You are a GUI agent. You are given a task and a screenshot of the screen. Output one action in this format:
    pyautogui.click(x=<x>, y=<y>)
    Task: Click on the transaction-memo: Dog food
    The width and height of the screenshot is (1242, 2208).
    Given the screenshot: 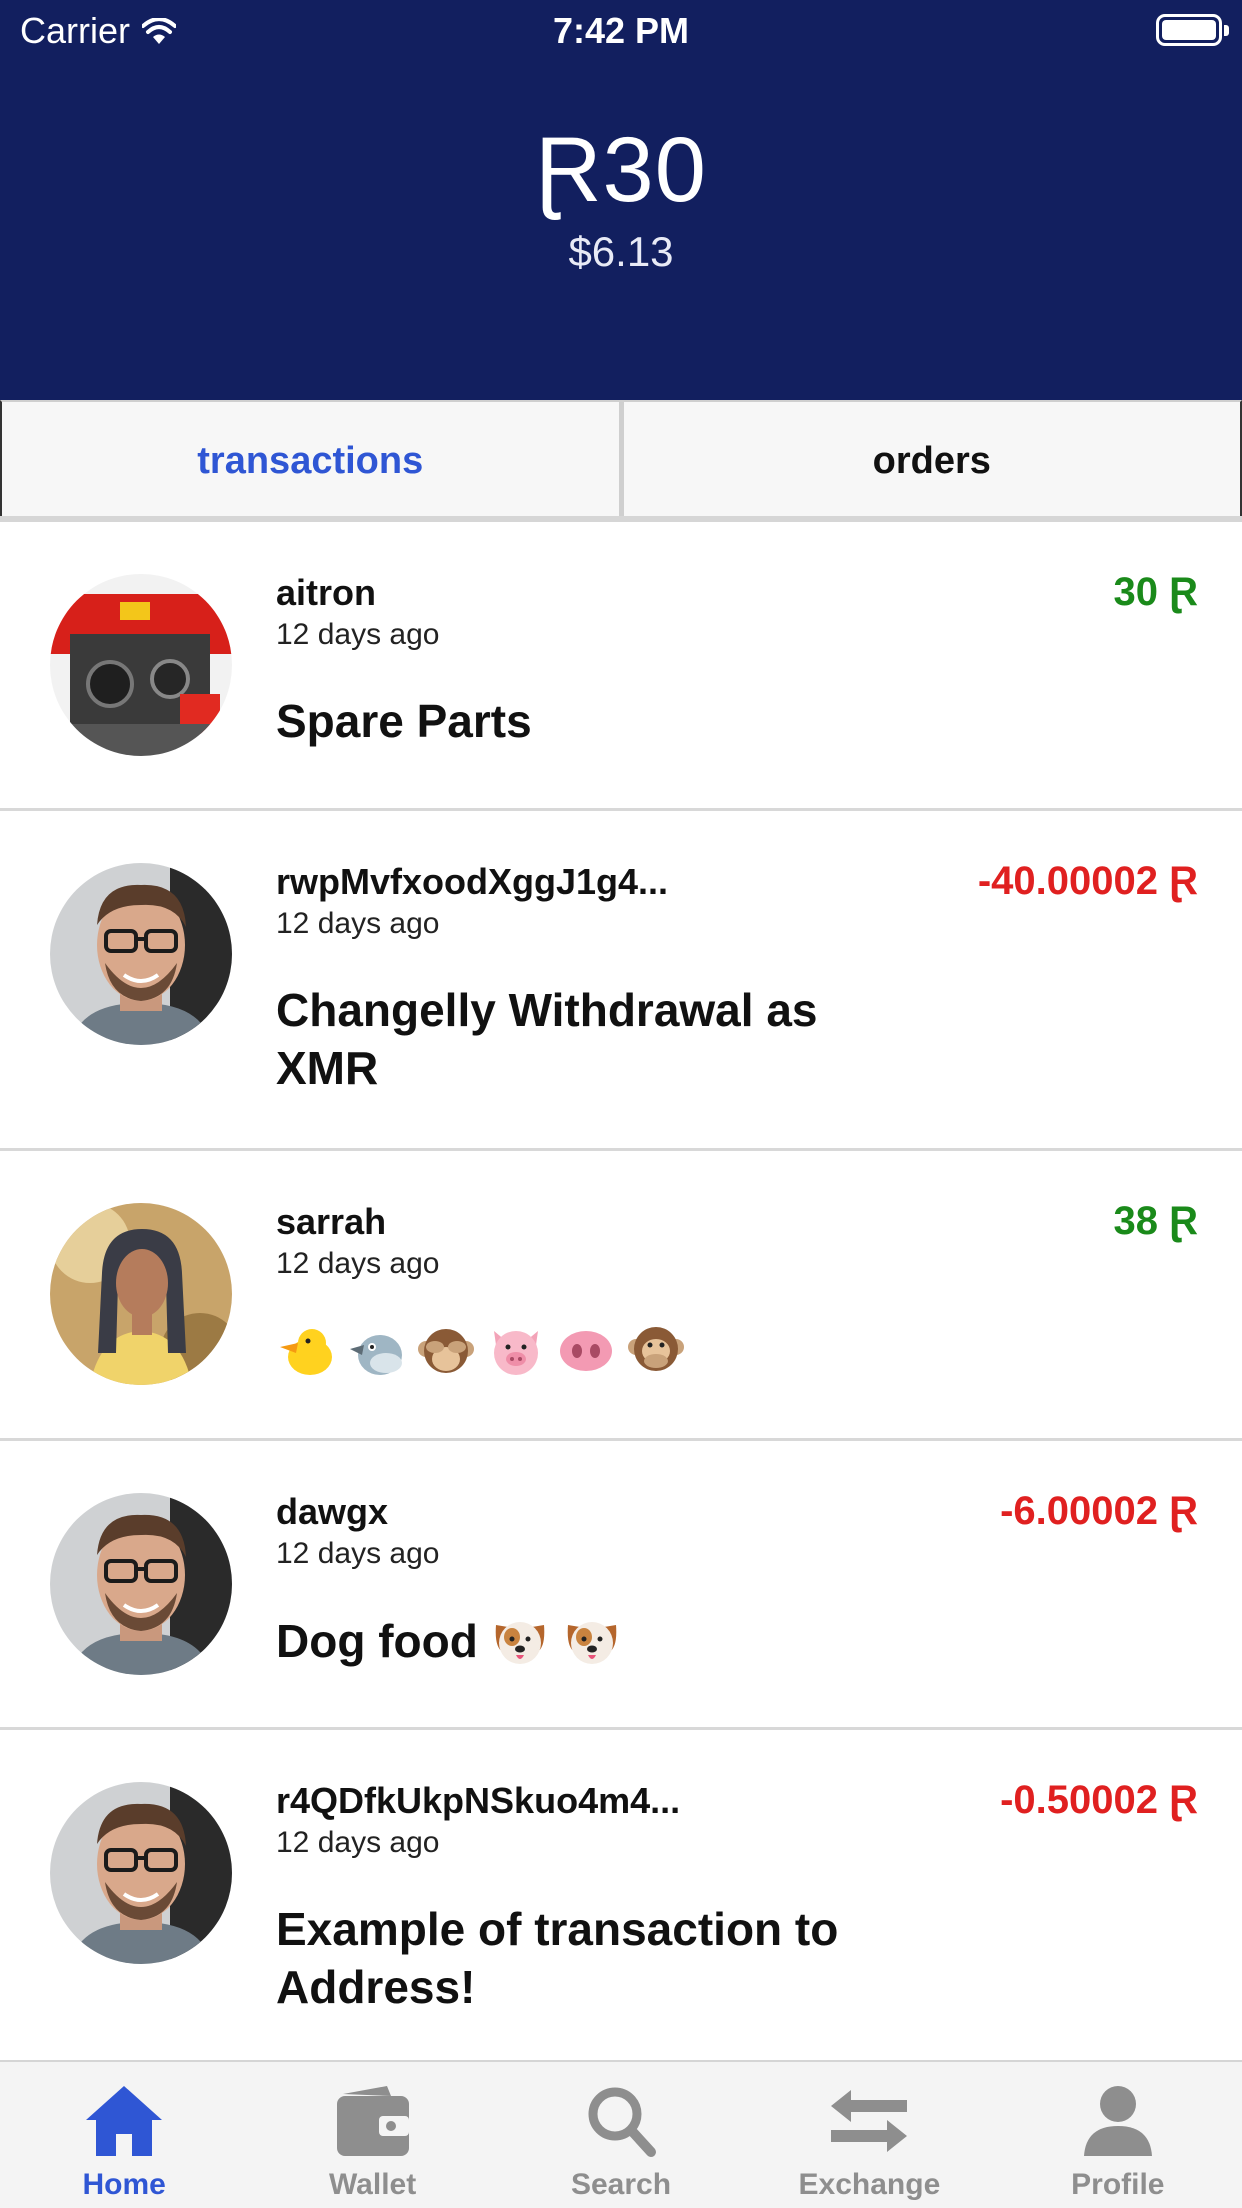 What is the action you would take?
    pyautogui.click(x=596, y=1641)
    